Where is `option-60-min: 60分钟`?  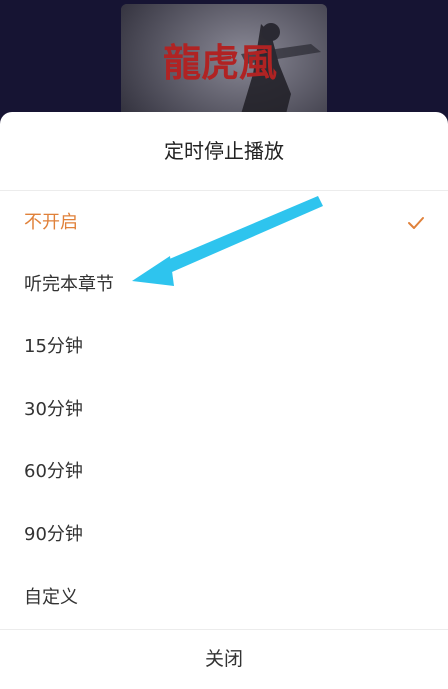
option-60-min: 60分钟 is located at coordinates (224, 472).